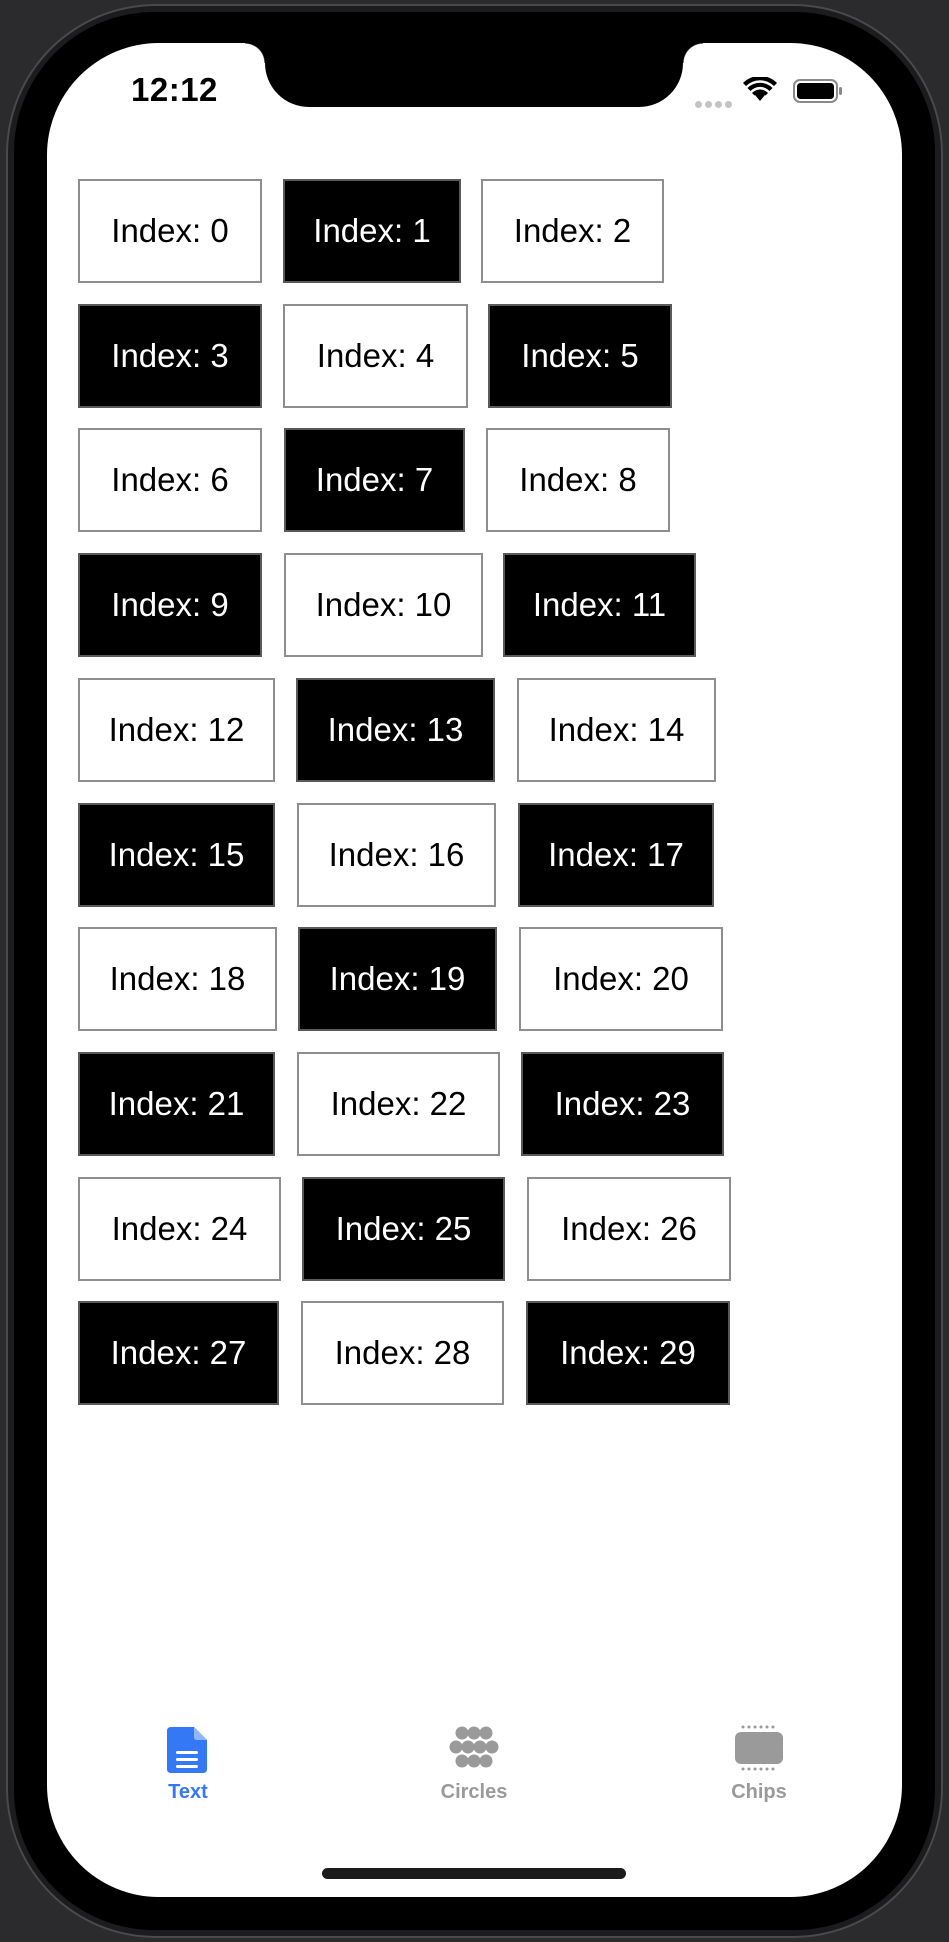  Describe the element at coordinates (474, 1792) in the screenshot. I see `tab-circles-label: Circles` at that location.